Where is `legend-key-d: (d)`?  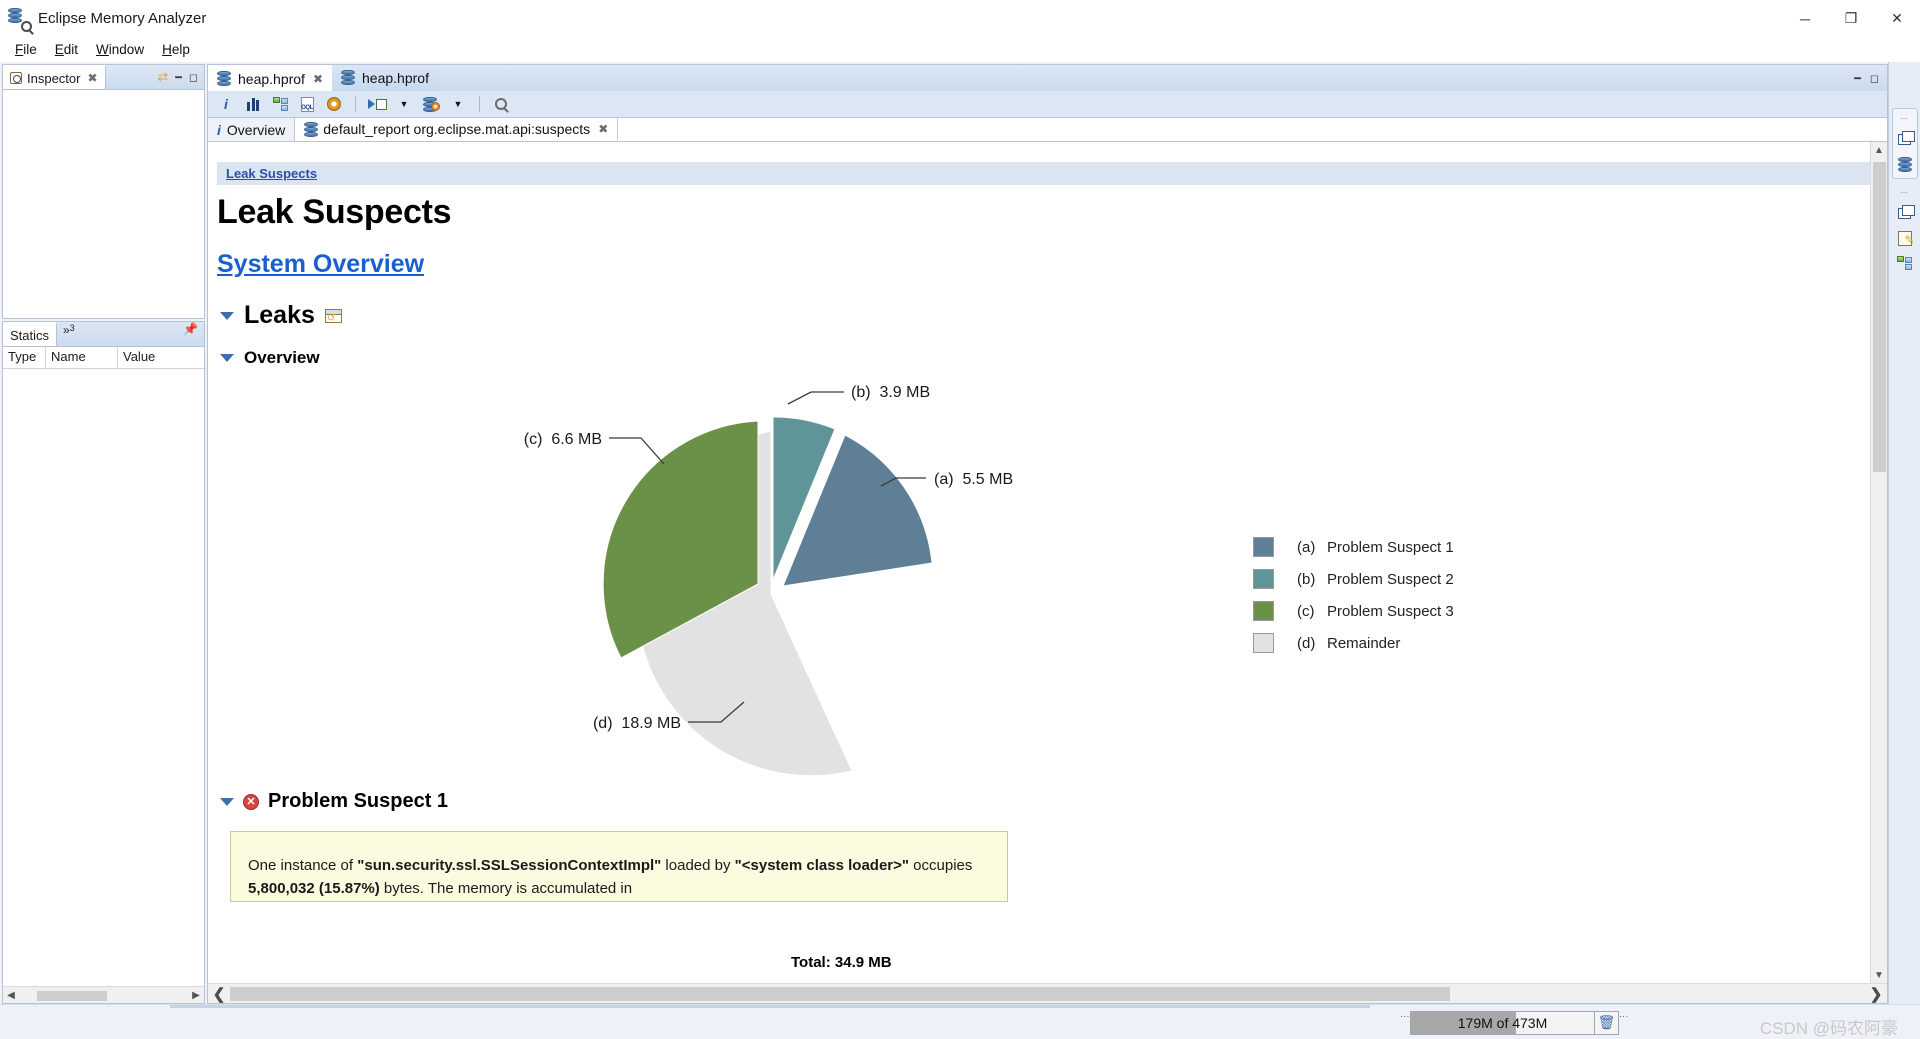
legend-key-d: (d) is located at coordinates (1306, 643).